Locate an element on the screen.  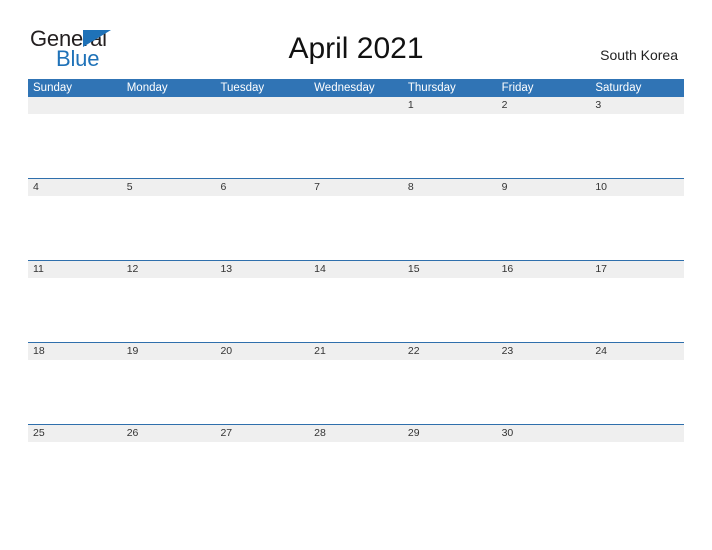
day-cell: 26 is located at coordinates (169, 433).